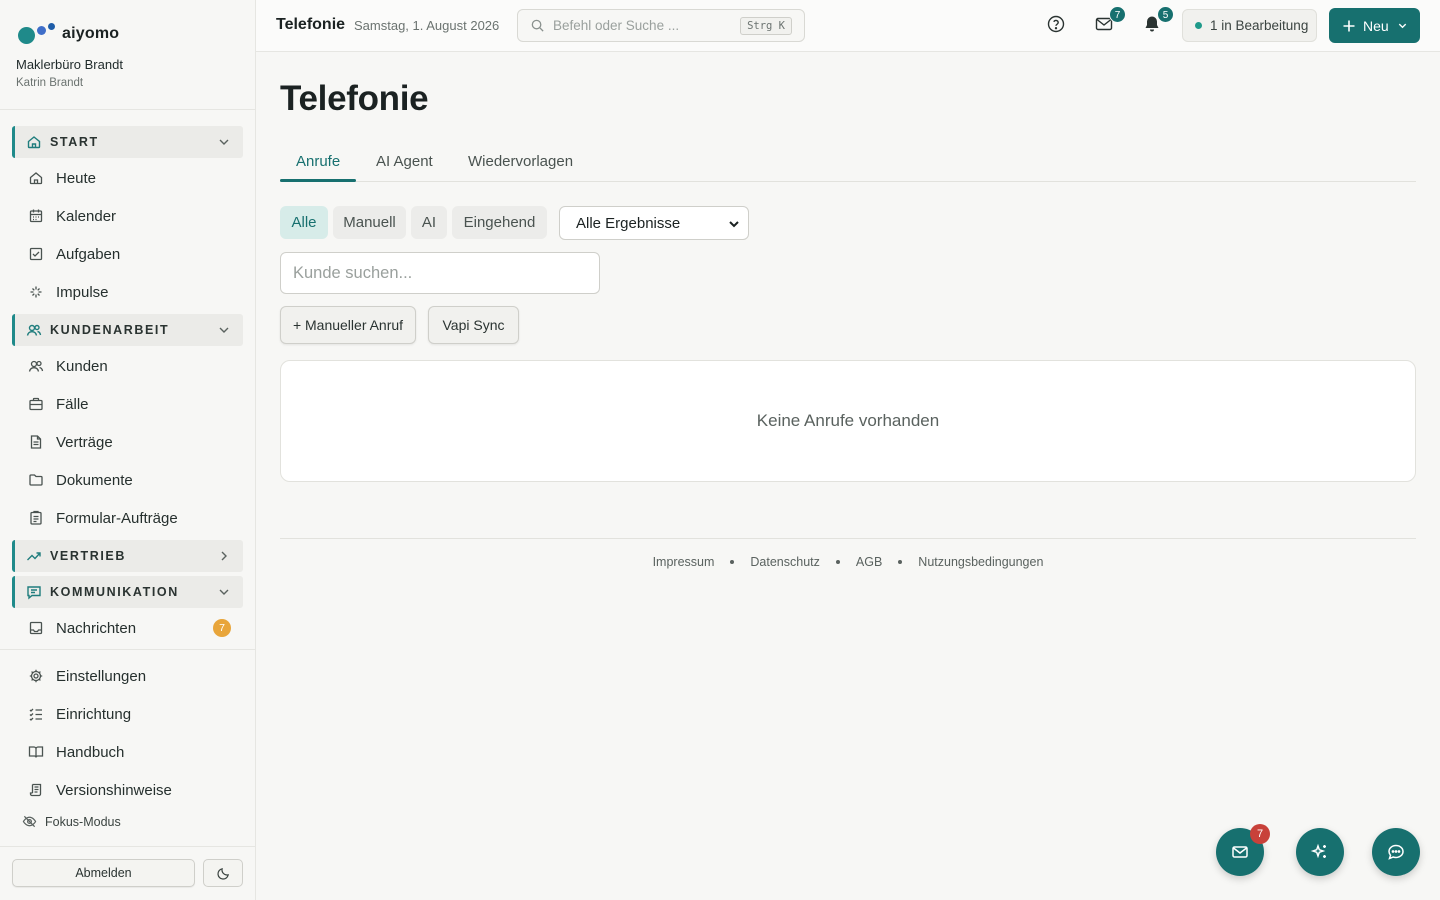  I want to click on unread-badge: 7, so click(222, 628).